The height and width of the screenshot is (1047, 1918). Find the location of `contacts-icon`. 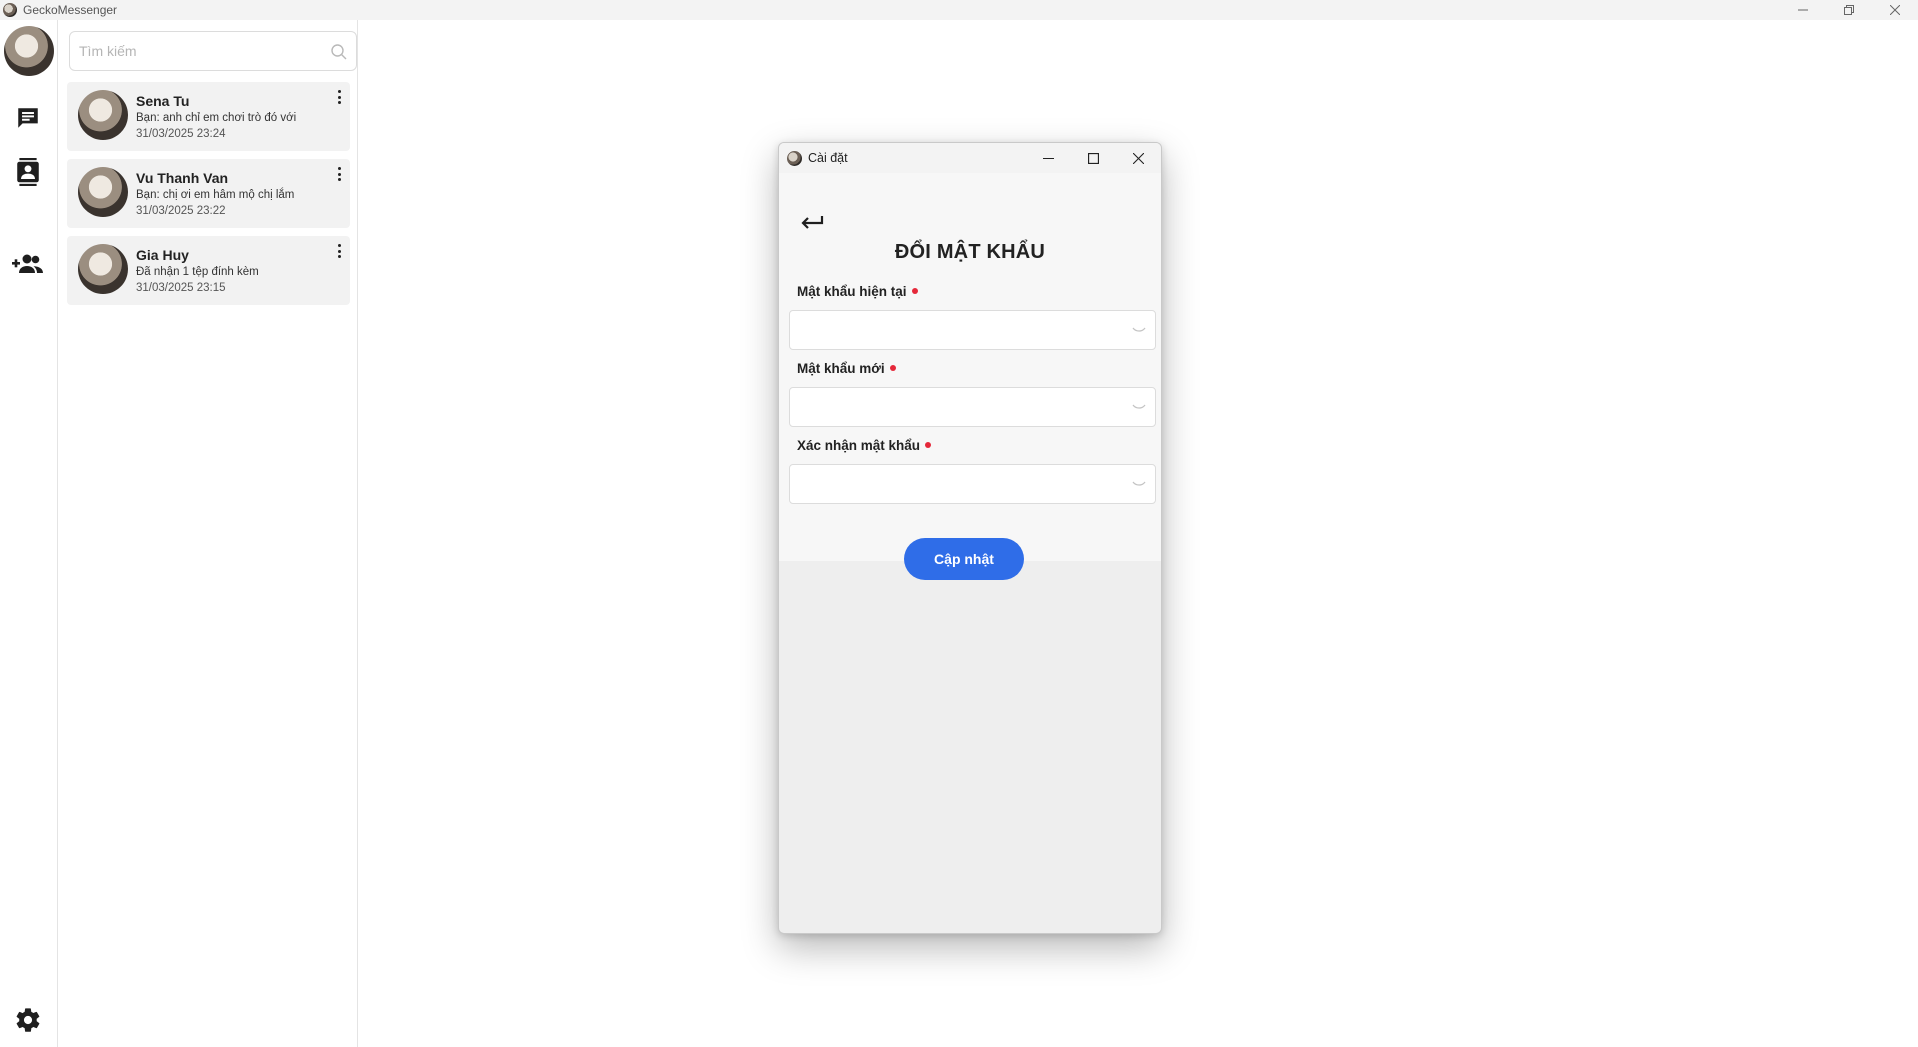

contacts-icon is located at coordinates (28, 172).